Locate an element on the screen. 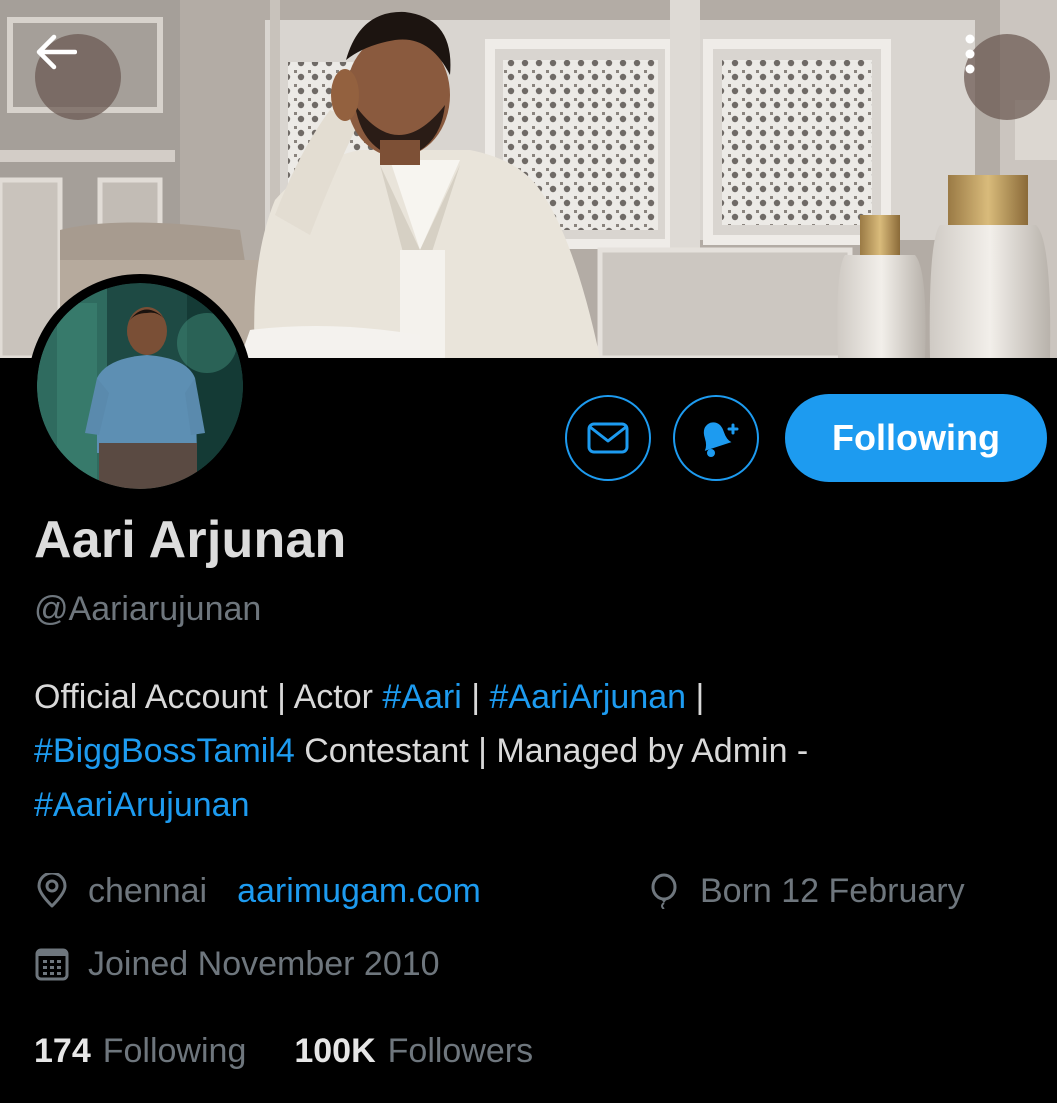 The image size is (1057, 1103). following-stat: 174 Following is located at coordinates (140, 1051).